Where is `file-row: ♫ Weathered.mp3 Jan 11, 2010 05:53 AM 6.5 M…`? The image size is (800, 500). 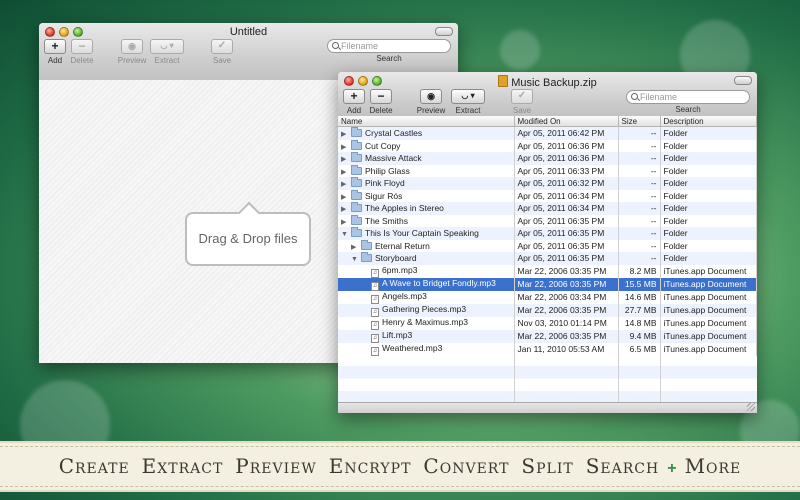
file-row: ♫ Weathered.mp3 Jan 11, 2010 05:53 AM 6.5 M… is located at coordinates (547, 349).